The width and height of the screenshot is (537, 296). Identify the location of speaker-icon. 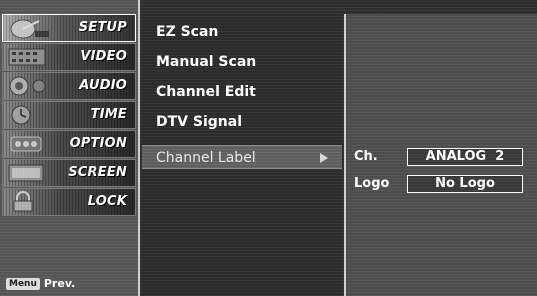
(27, 86).